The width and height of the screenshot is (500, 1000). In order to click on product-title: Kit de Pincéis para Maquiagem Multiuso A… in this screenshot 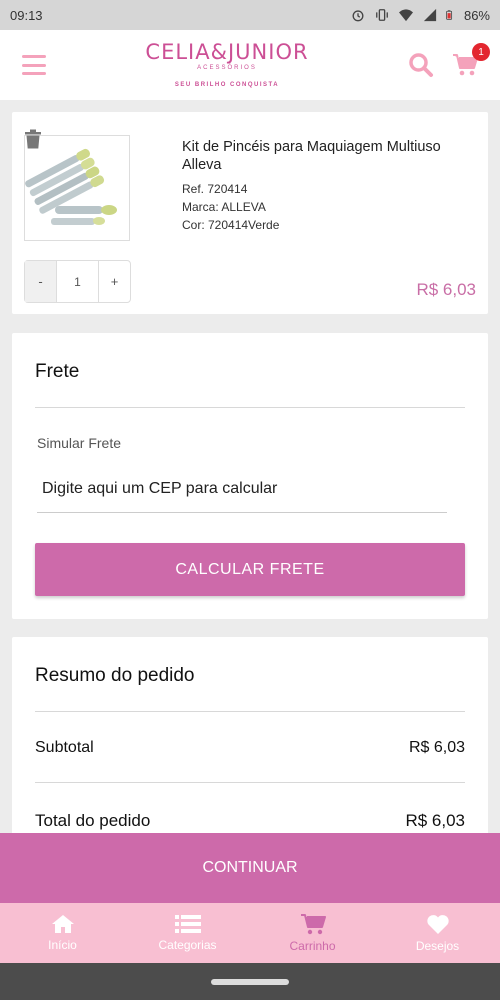, I will do `click(327, 156)`.